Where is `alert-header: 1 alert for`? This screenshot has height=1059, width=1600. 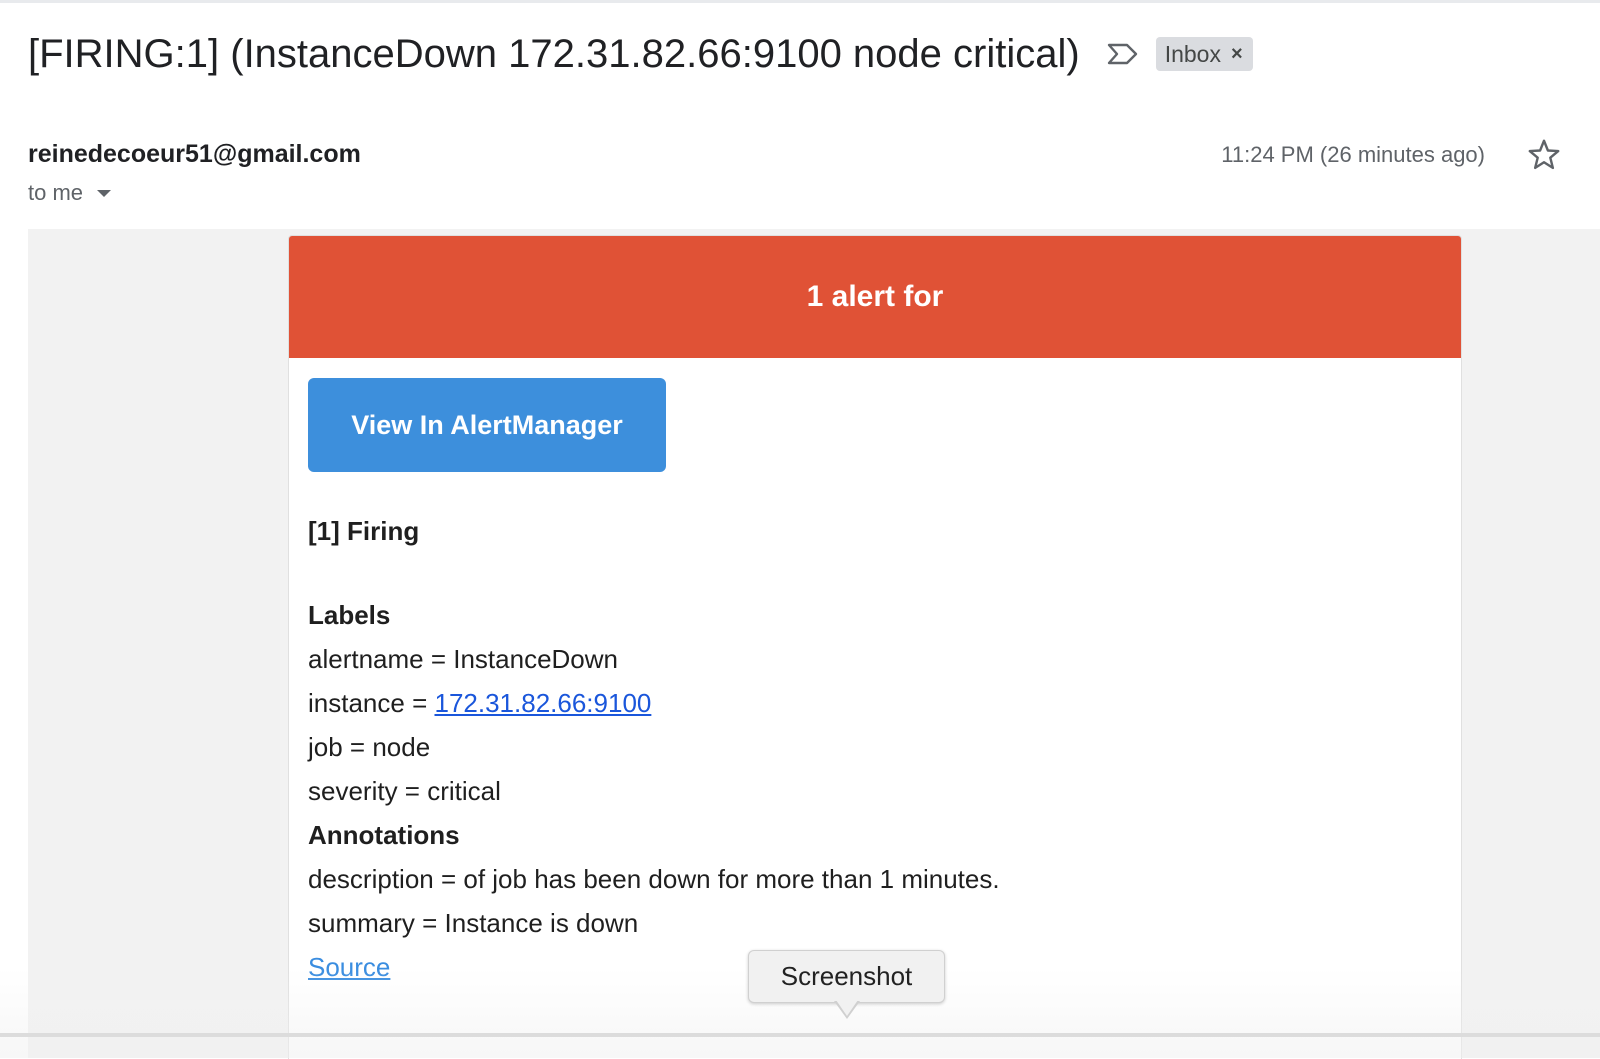 alert-header: 1 alert for is located at coordinates (875, 297).